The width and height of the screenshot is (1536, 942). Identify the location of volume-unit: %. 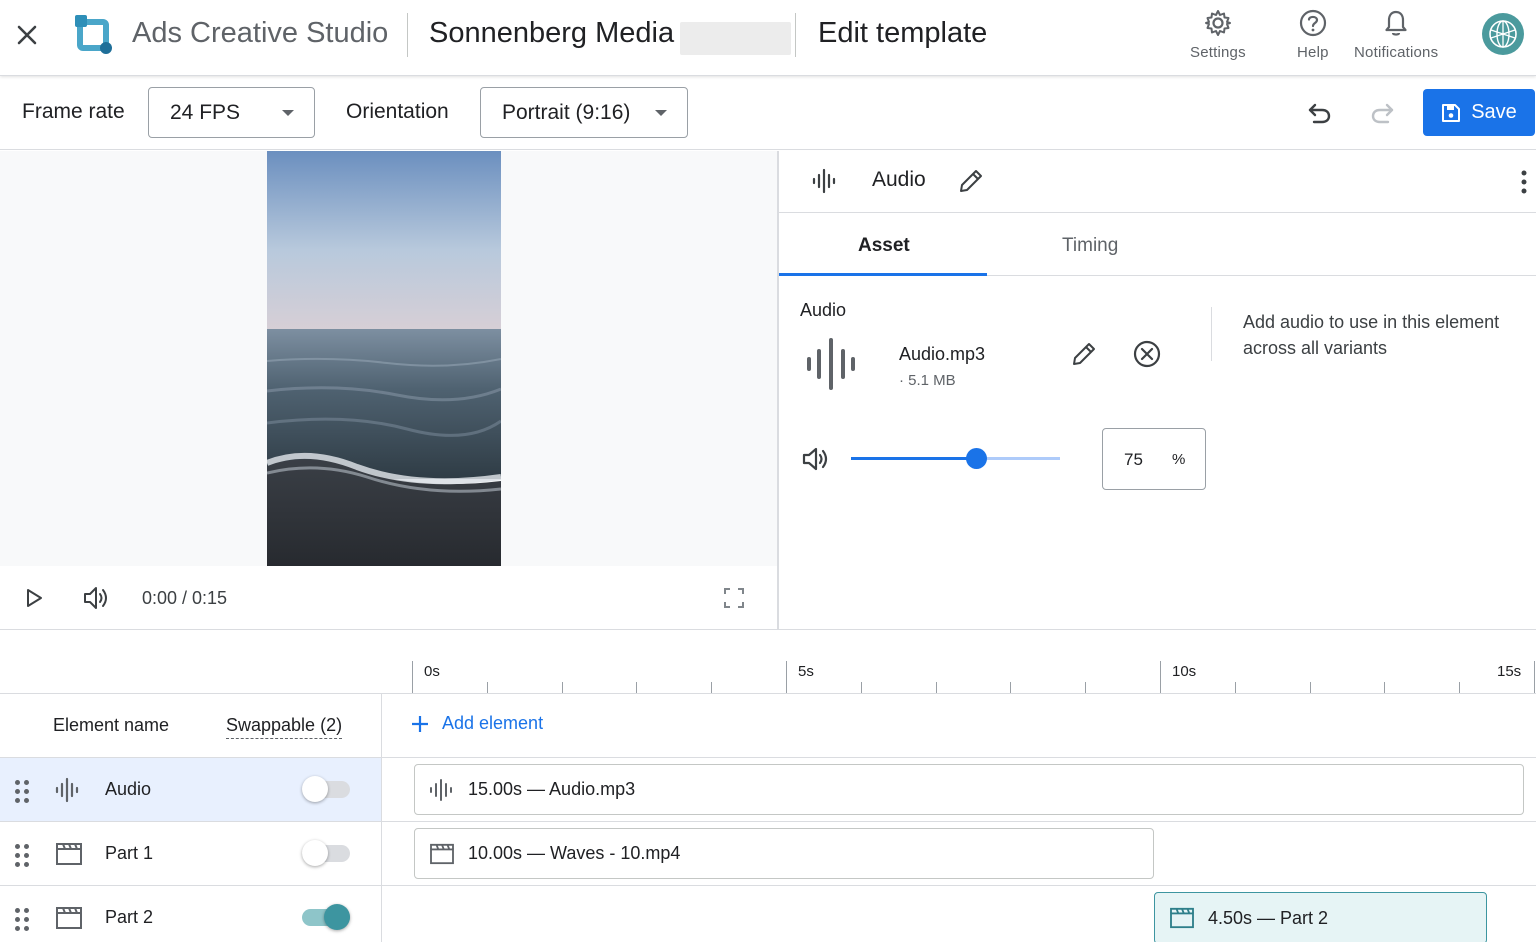
(1179, 459).